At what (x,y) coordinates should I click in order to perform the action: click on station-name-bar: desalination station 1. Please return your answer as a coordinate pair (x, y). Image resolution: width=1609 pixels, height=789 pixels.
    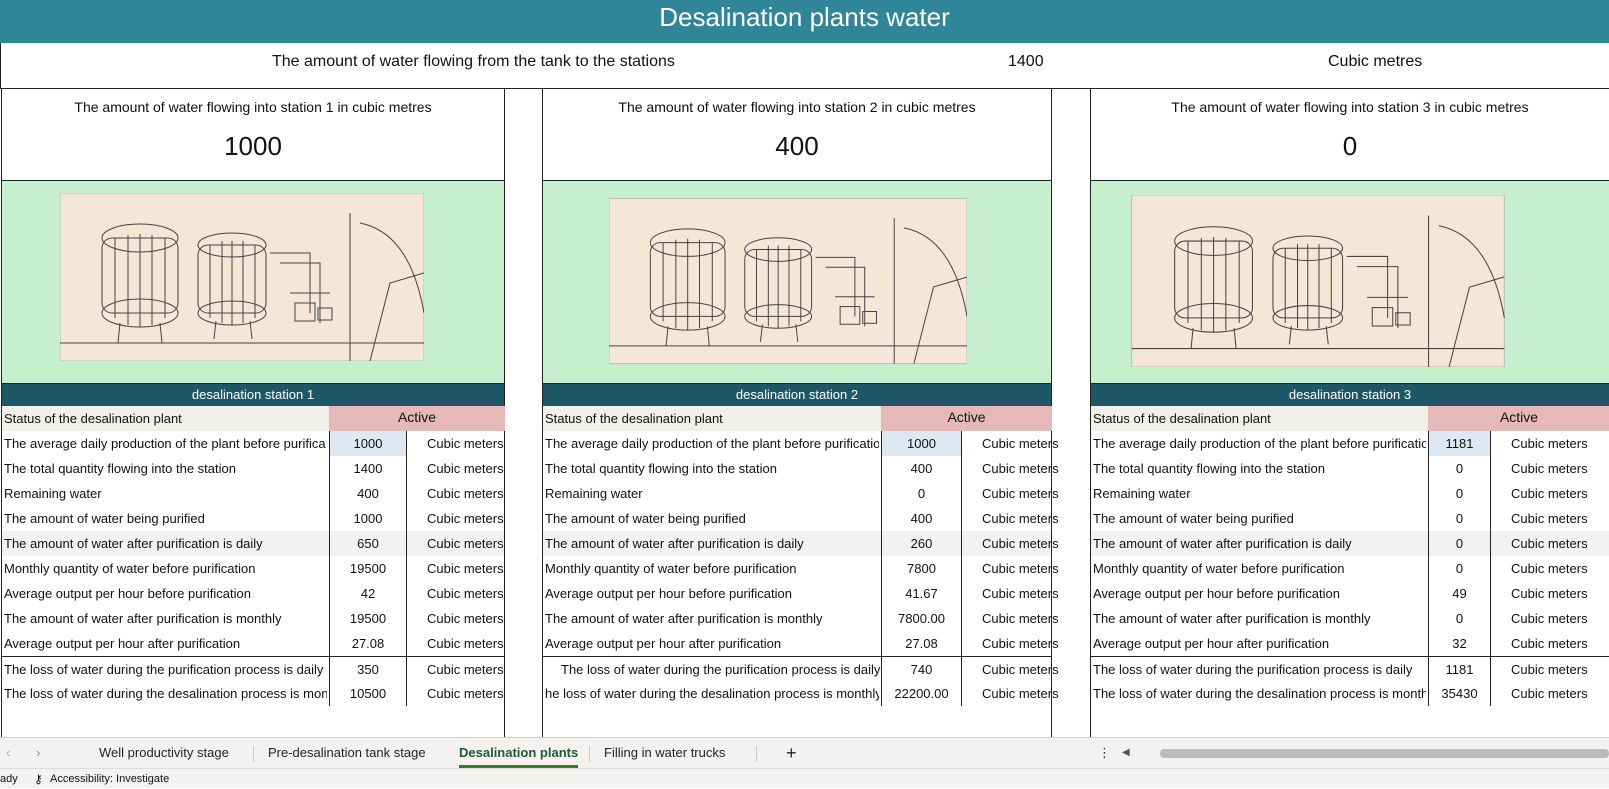
    Looking at the image, I should click on (253, 395).